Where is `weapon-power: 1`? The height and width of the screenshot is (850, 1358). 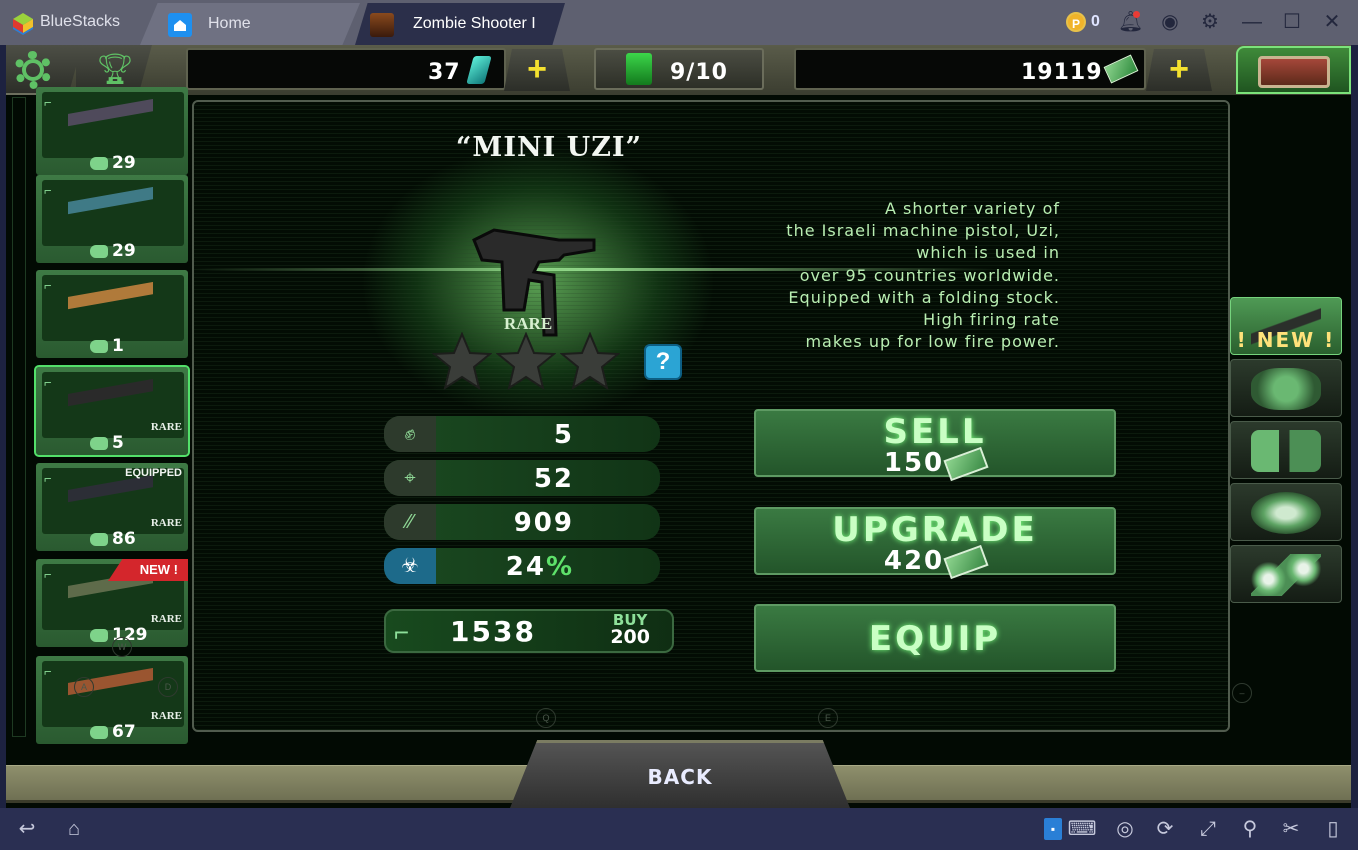 weapon-power: 1 is located at coordinates (107, 346).